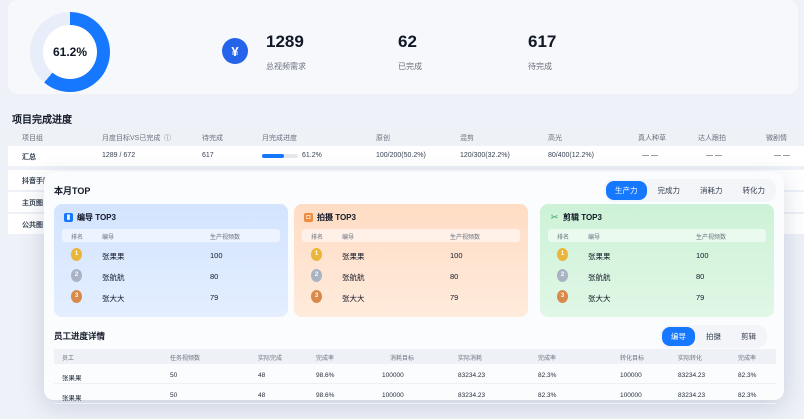  Describe the element at coordinates (714, 155) in the screenshot. I see `row-influencer: — —` at that location.